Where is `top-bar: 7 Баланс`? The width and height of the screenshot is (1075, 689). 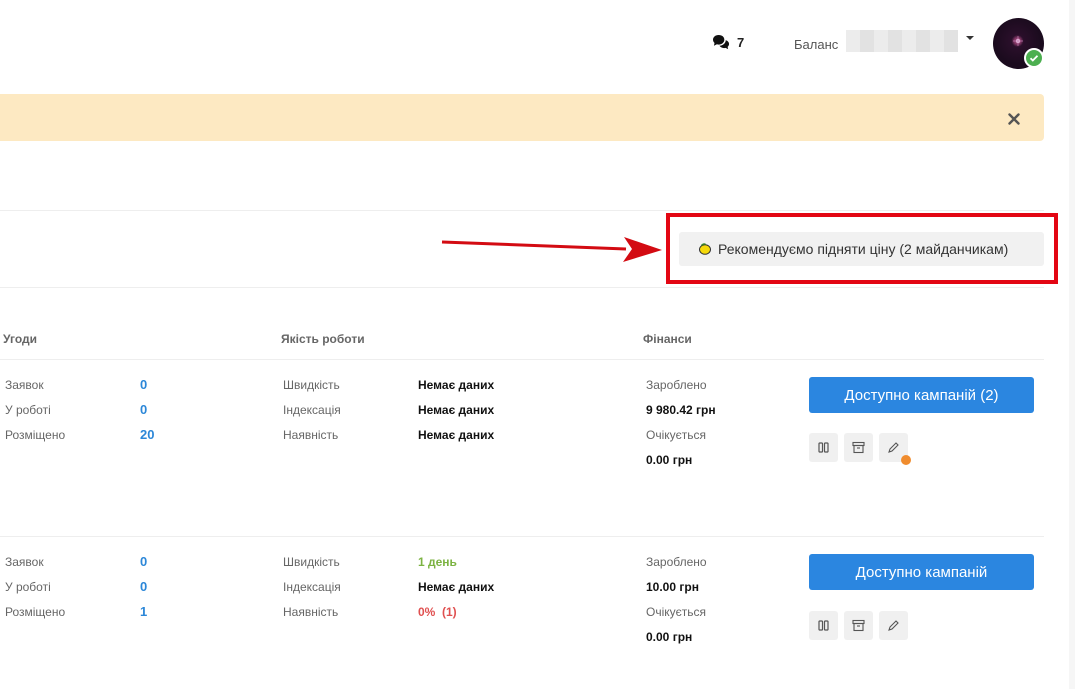
top-bar: 7 Баланс is located at coordinates (537, 45).